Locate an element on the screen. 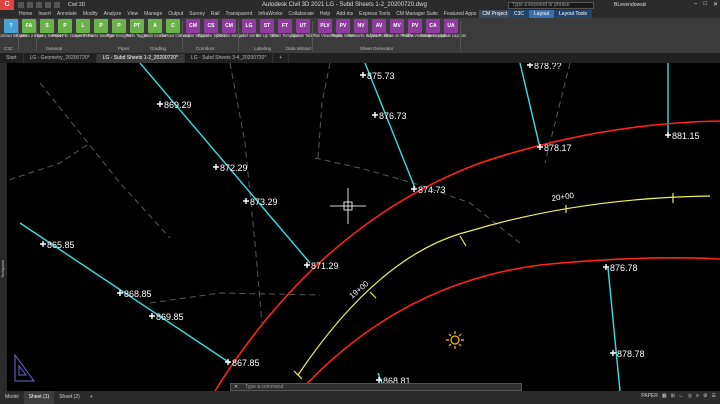  spot-elevation: 881.15 is located at coordinates (682, 136).